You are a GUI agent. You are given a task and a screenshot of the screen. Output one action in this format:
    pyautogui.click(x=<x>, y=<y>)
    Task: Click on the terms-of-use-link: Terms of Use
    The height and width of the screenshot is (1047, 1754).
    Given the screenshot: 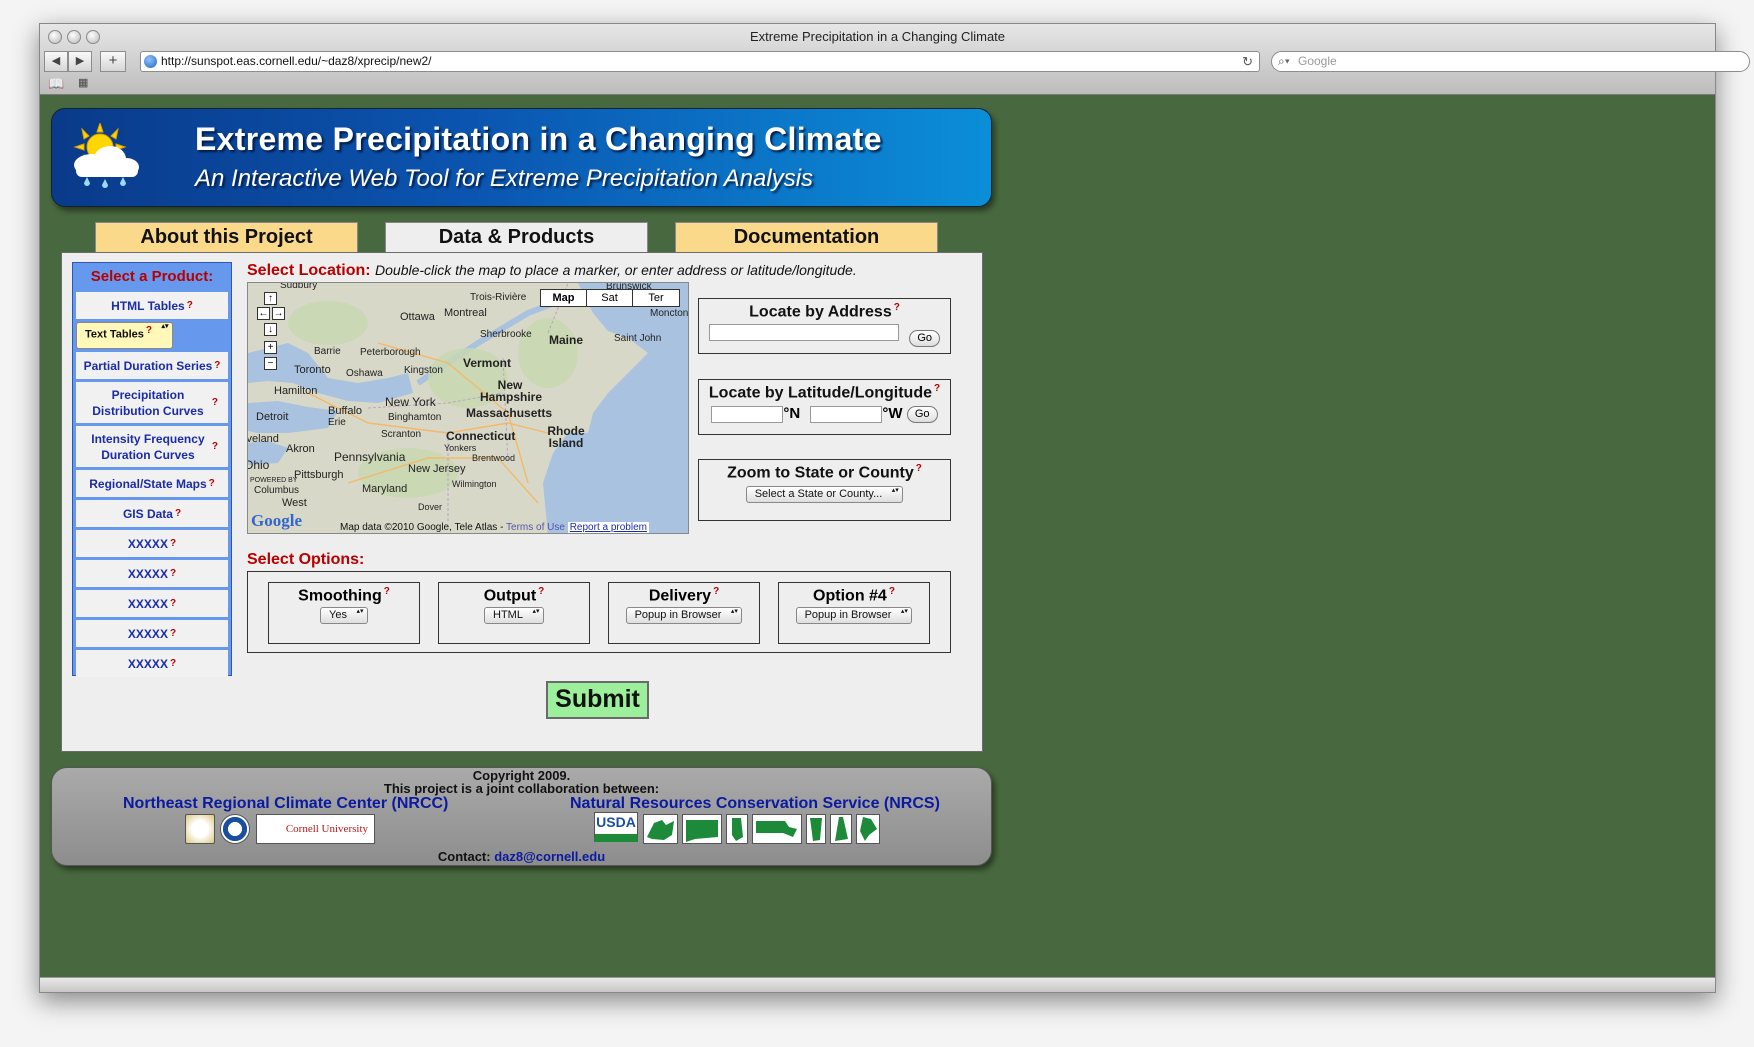 What is the action you would take?
    pyautogui.click(x=535, y=527)
    